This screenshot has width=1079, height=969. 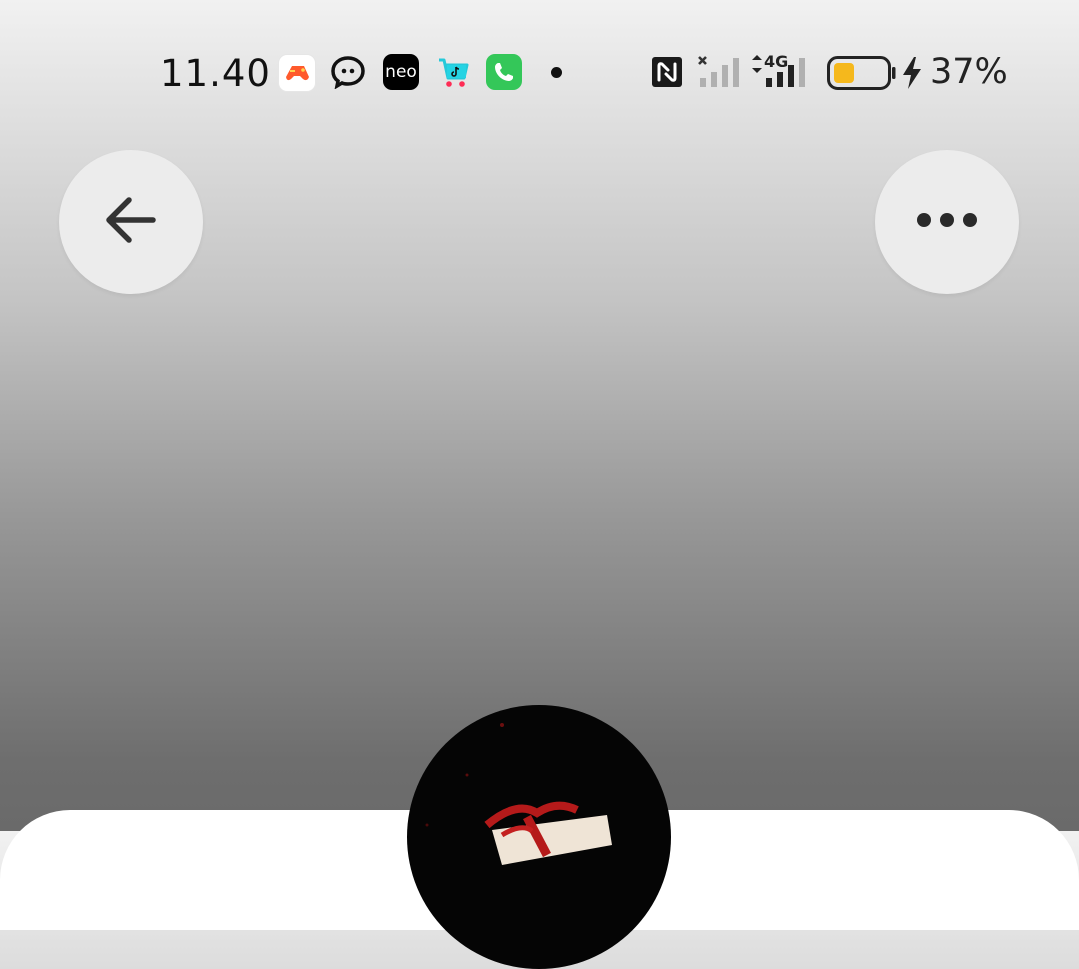 What do you see at coordinates (518, 794) in the screenshot?
I see `gift-box-image` at bounding box center [518, 794].